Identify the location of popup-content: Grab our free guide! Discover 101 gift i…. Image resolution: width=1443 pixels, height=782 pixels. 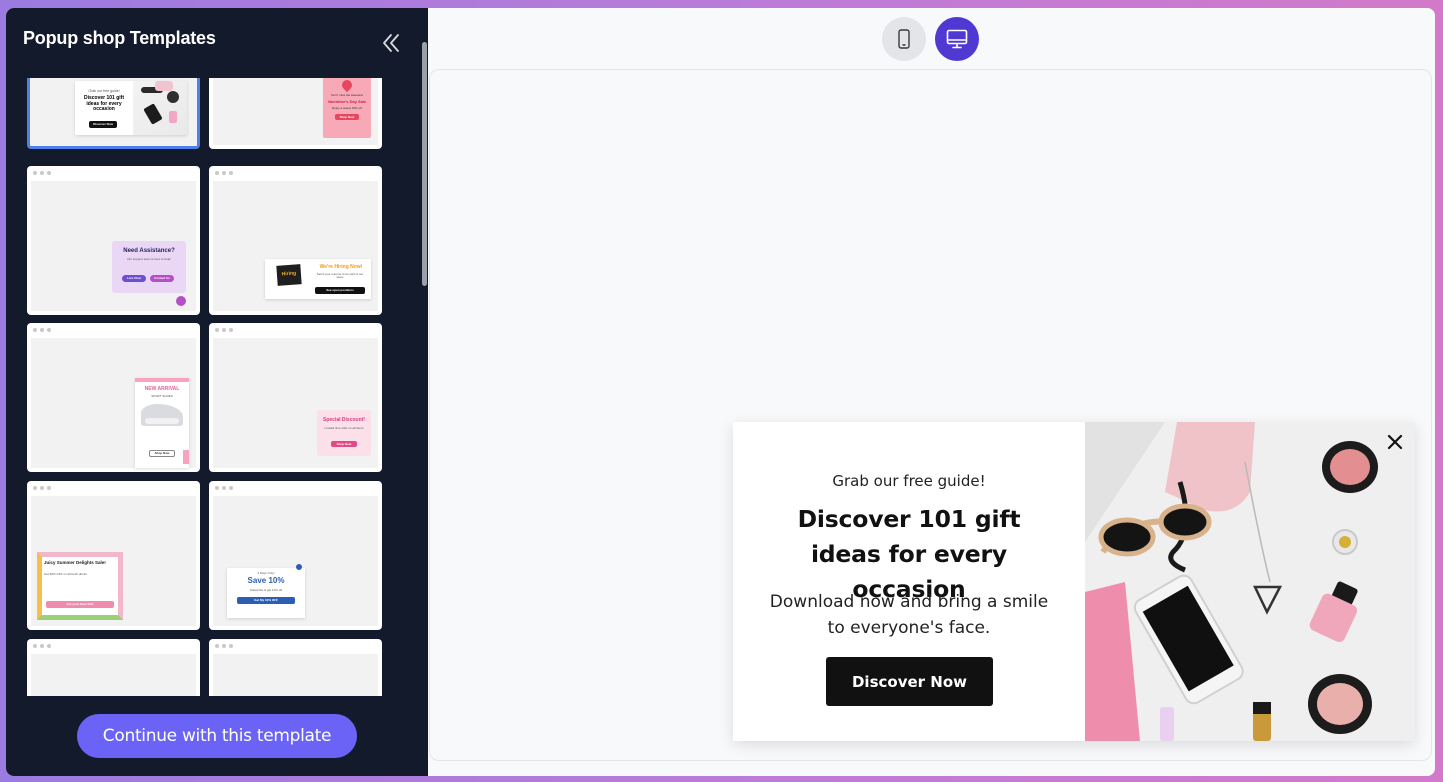
(909, 581).